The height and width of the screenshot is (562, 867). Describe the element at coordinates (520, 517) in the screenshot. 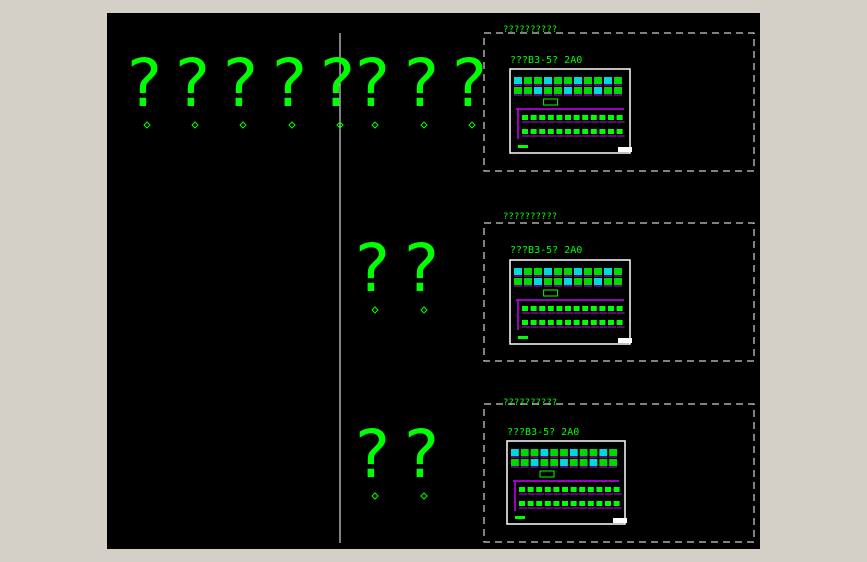

I see `schematic-legend-mark` at that location.